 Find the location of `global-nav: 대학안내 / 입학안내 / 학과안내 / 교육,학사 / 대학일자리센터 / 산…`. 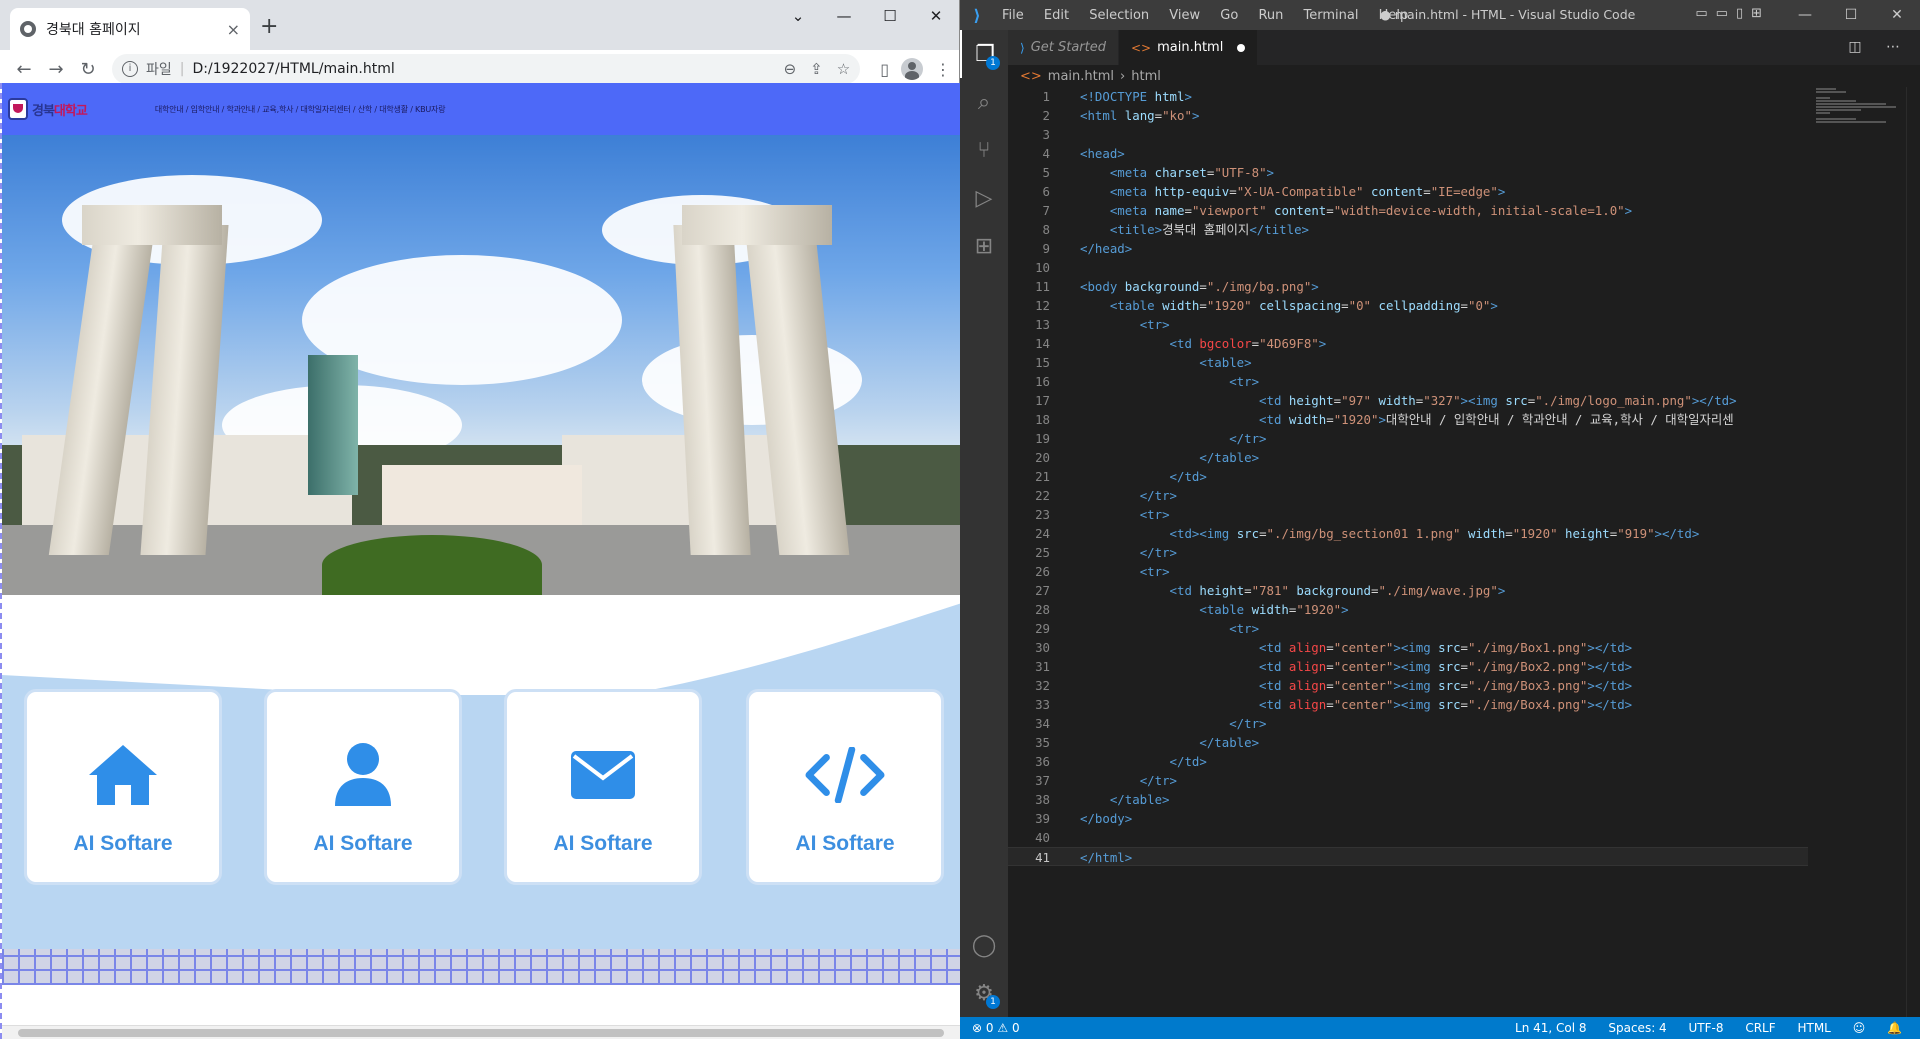

global-nav: 대학안내 / 입학안내 / 학과안내 / 교육,학사 / 대학일자리센터 / 산… is located at coordinates (300, 109).